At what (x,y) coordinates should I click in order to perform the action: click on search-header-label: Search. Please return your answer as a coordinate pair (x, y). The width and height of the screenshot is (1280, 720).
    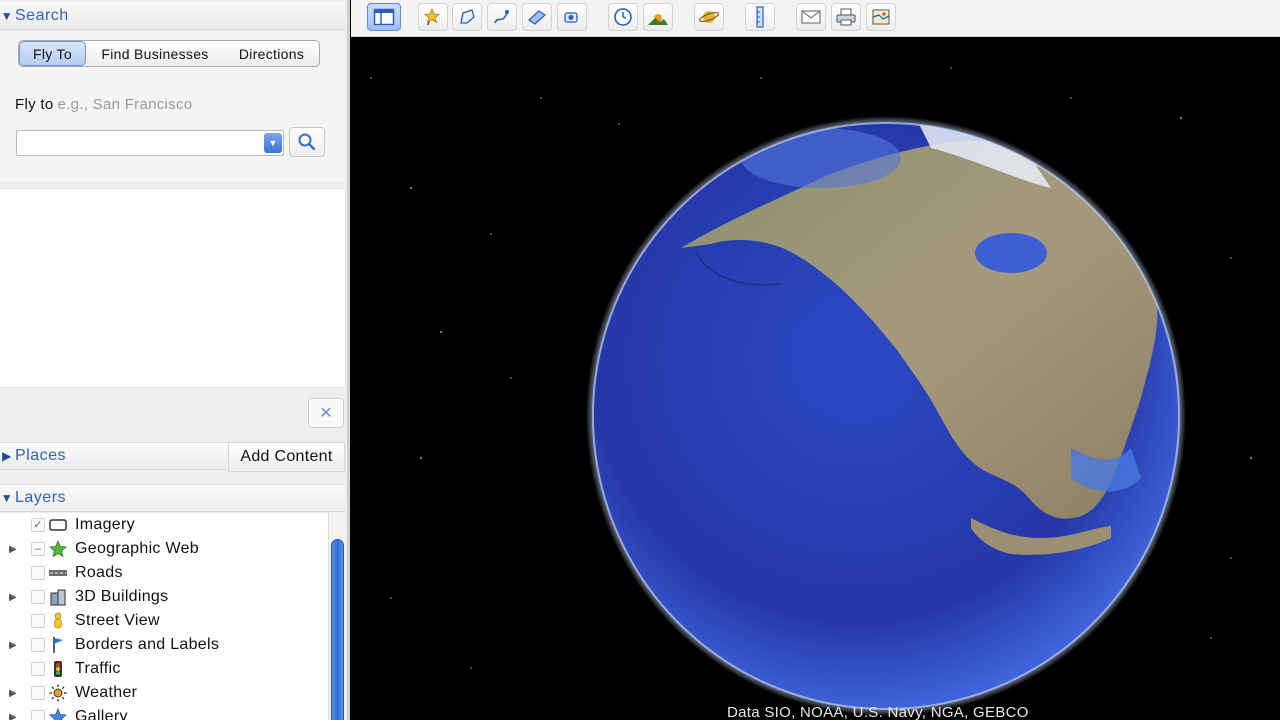
    Looking at the image, I should click on (42, 15).